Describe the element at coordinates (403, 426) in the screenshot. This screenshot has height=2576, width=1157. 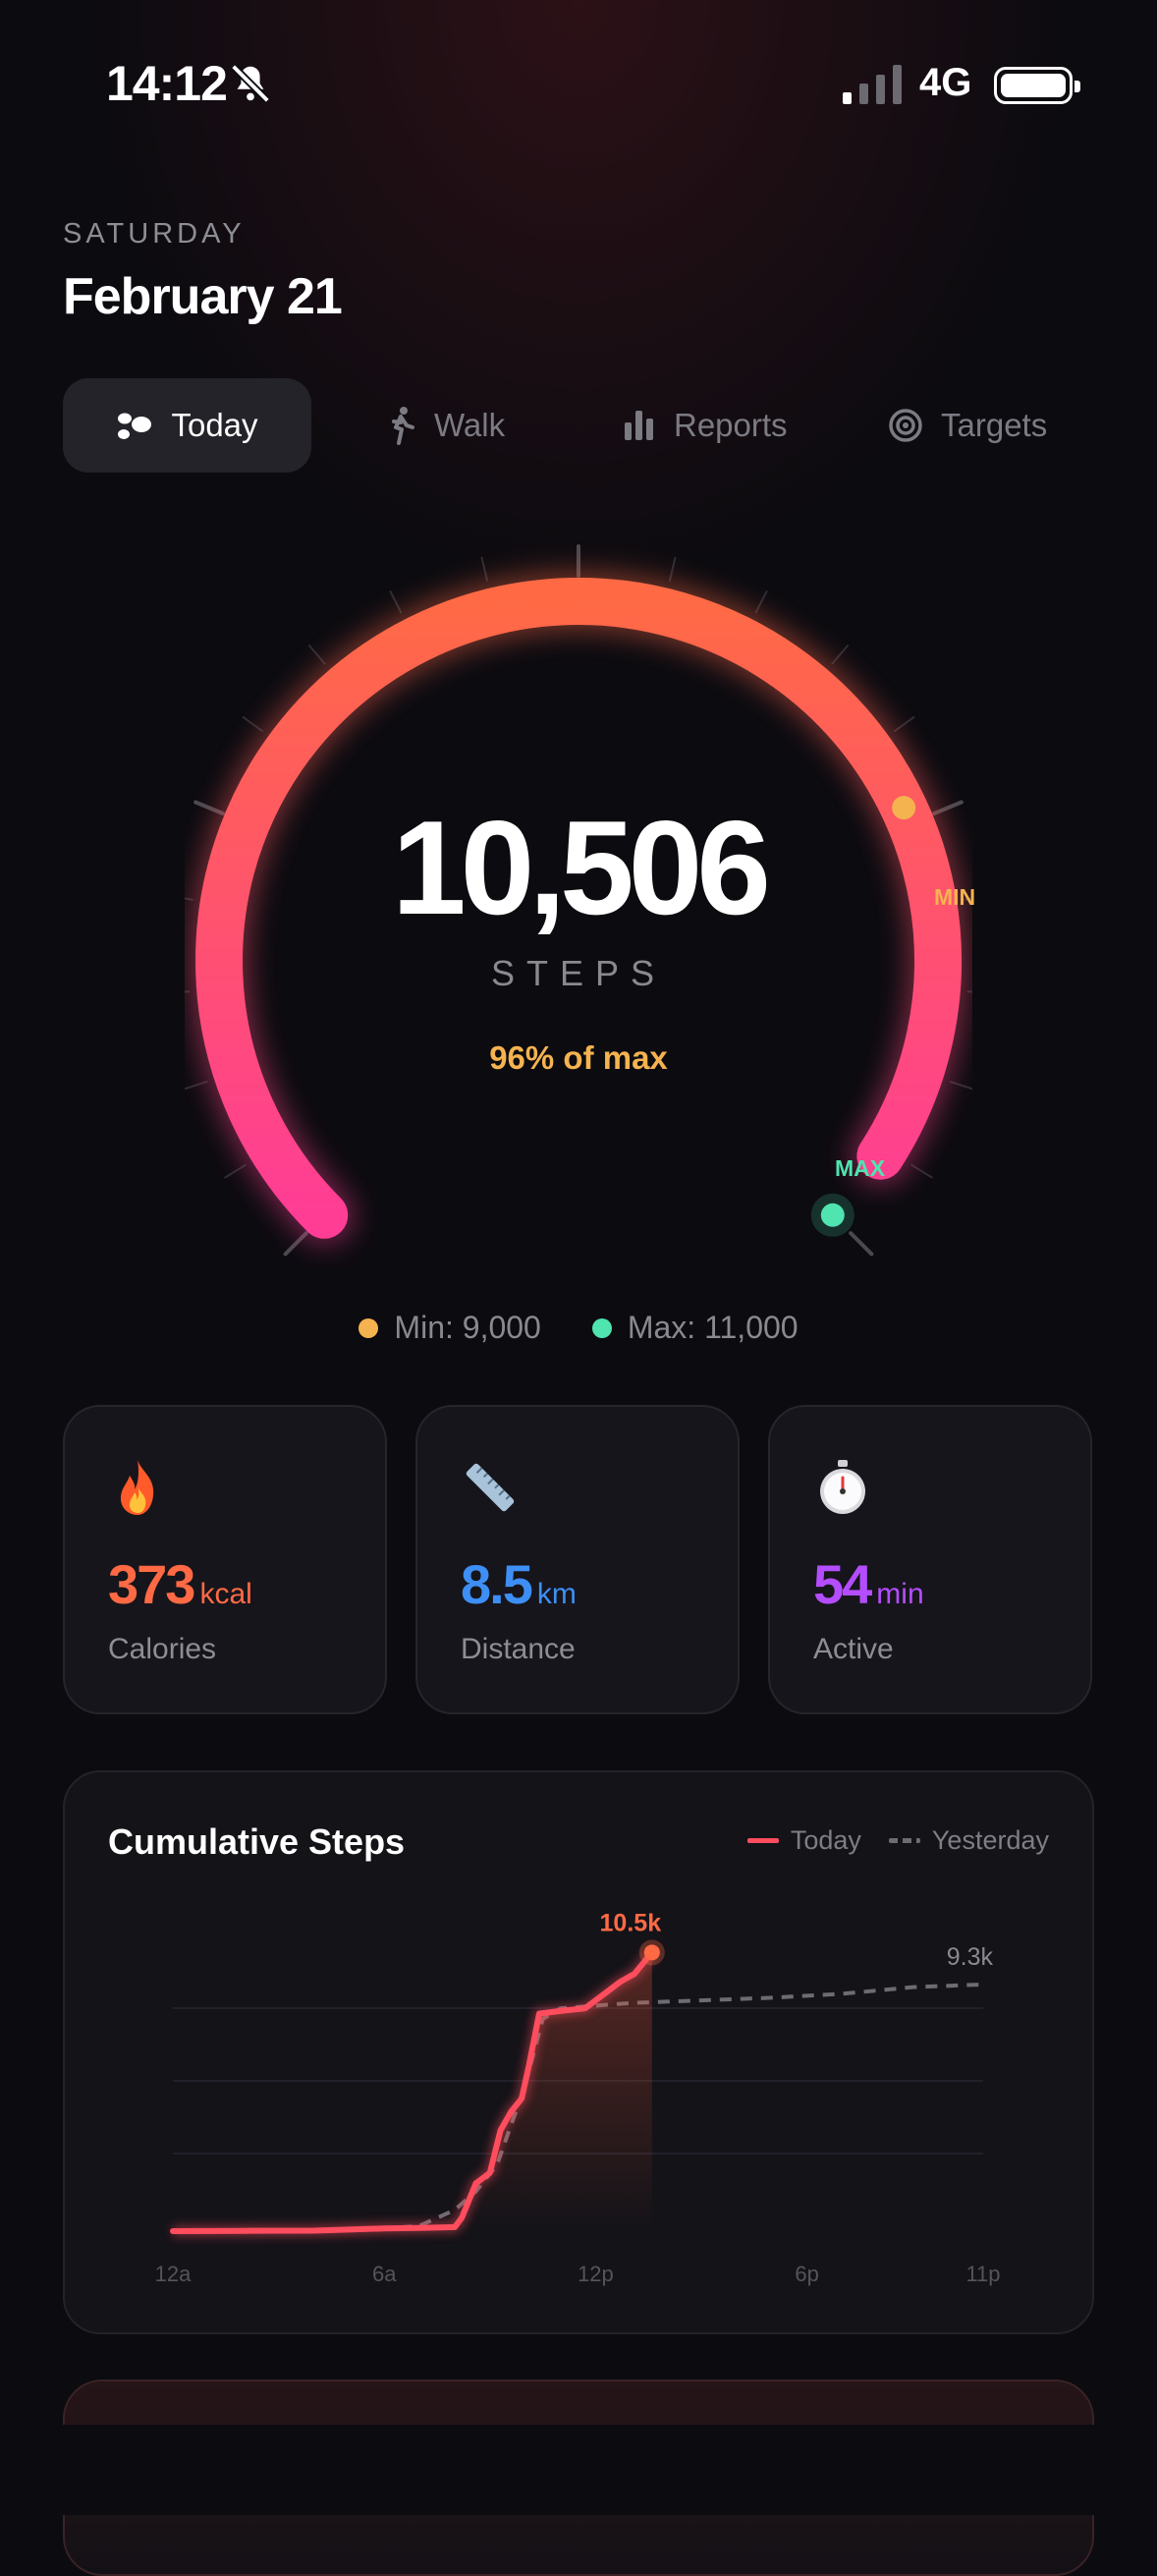
I see `walking-icon` at that location.